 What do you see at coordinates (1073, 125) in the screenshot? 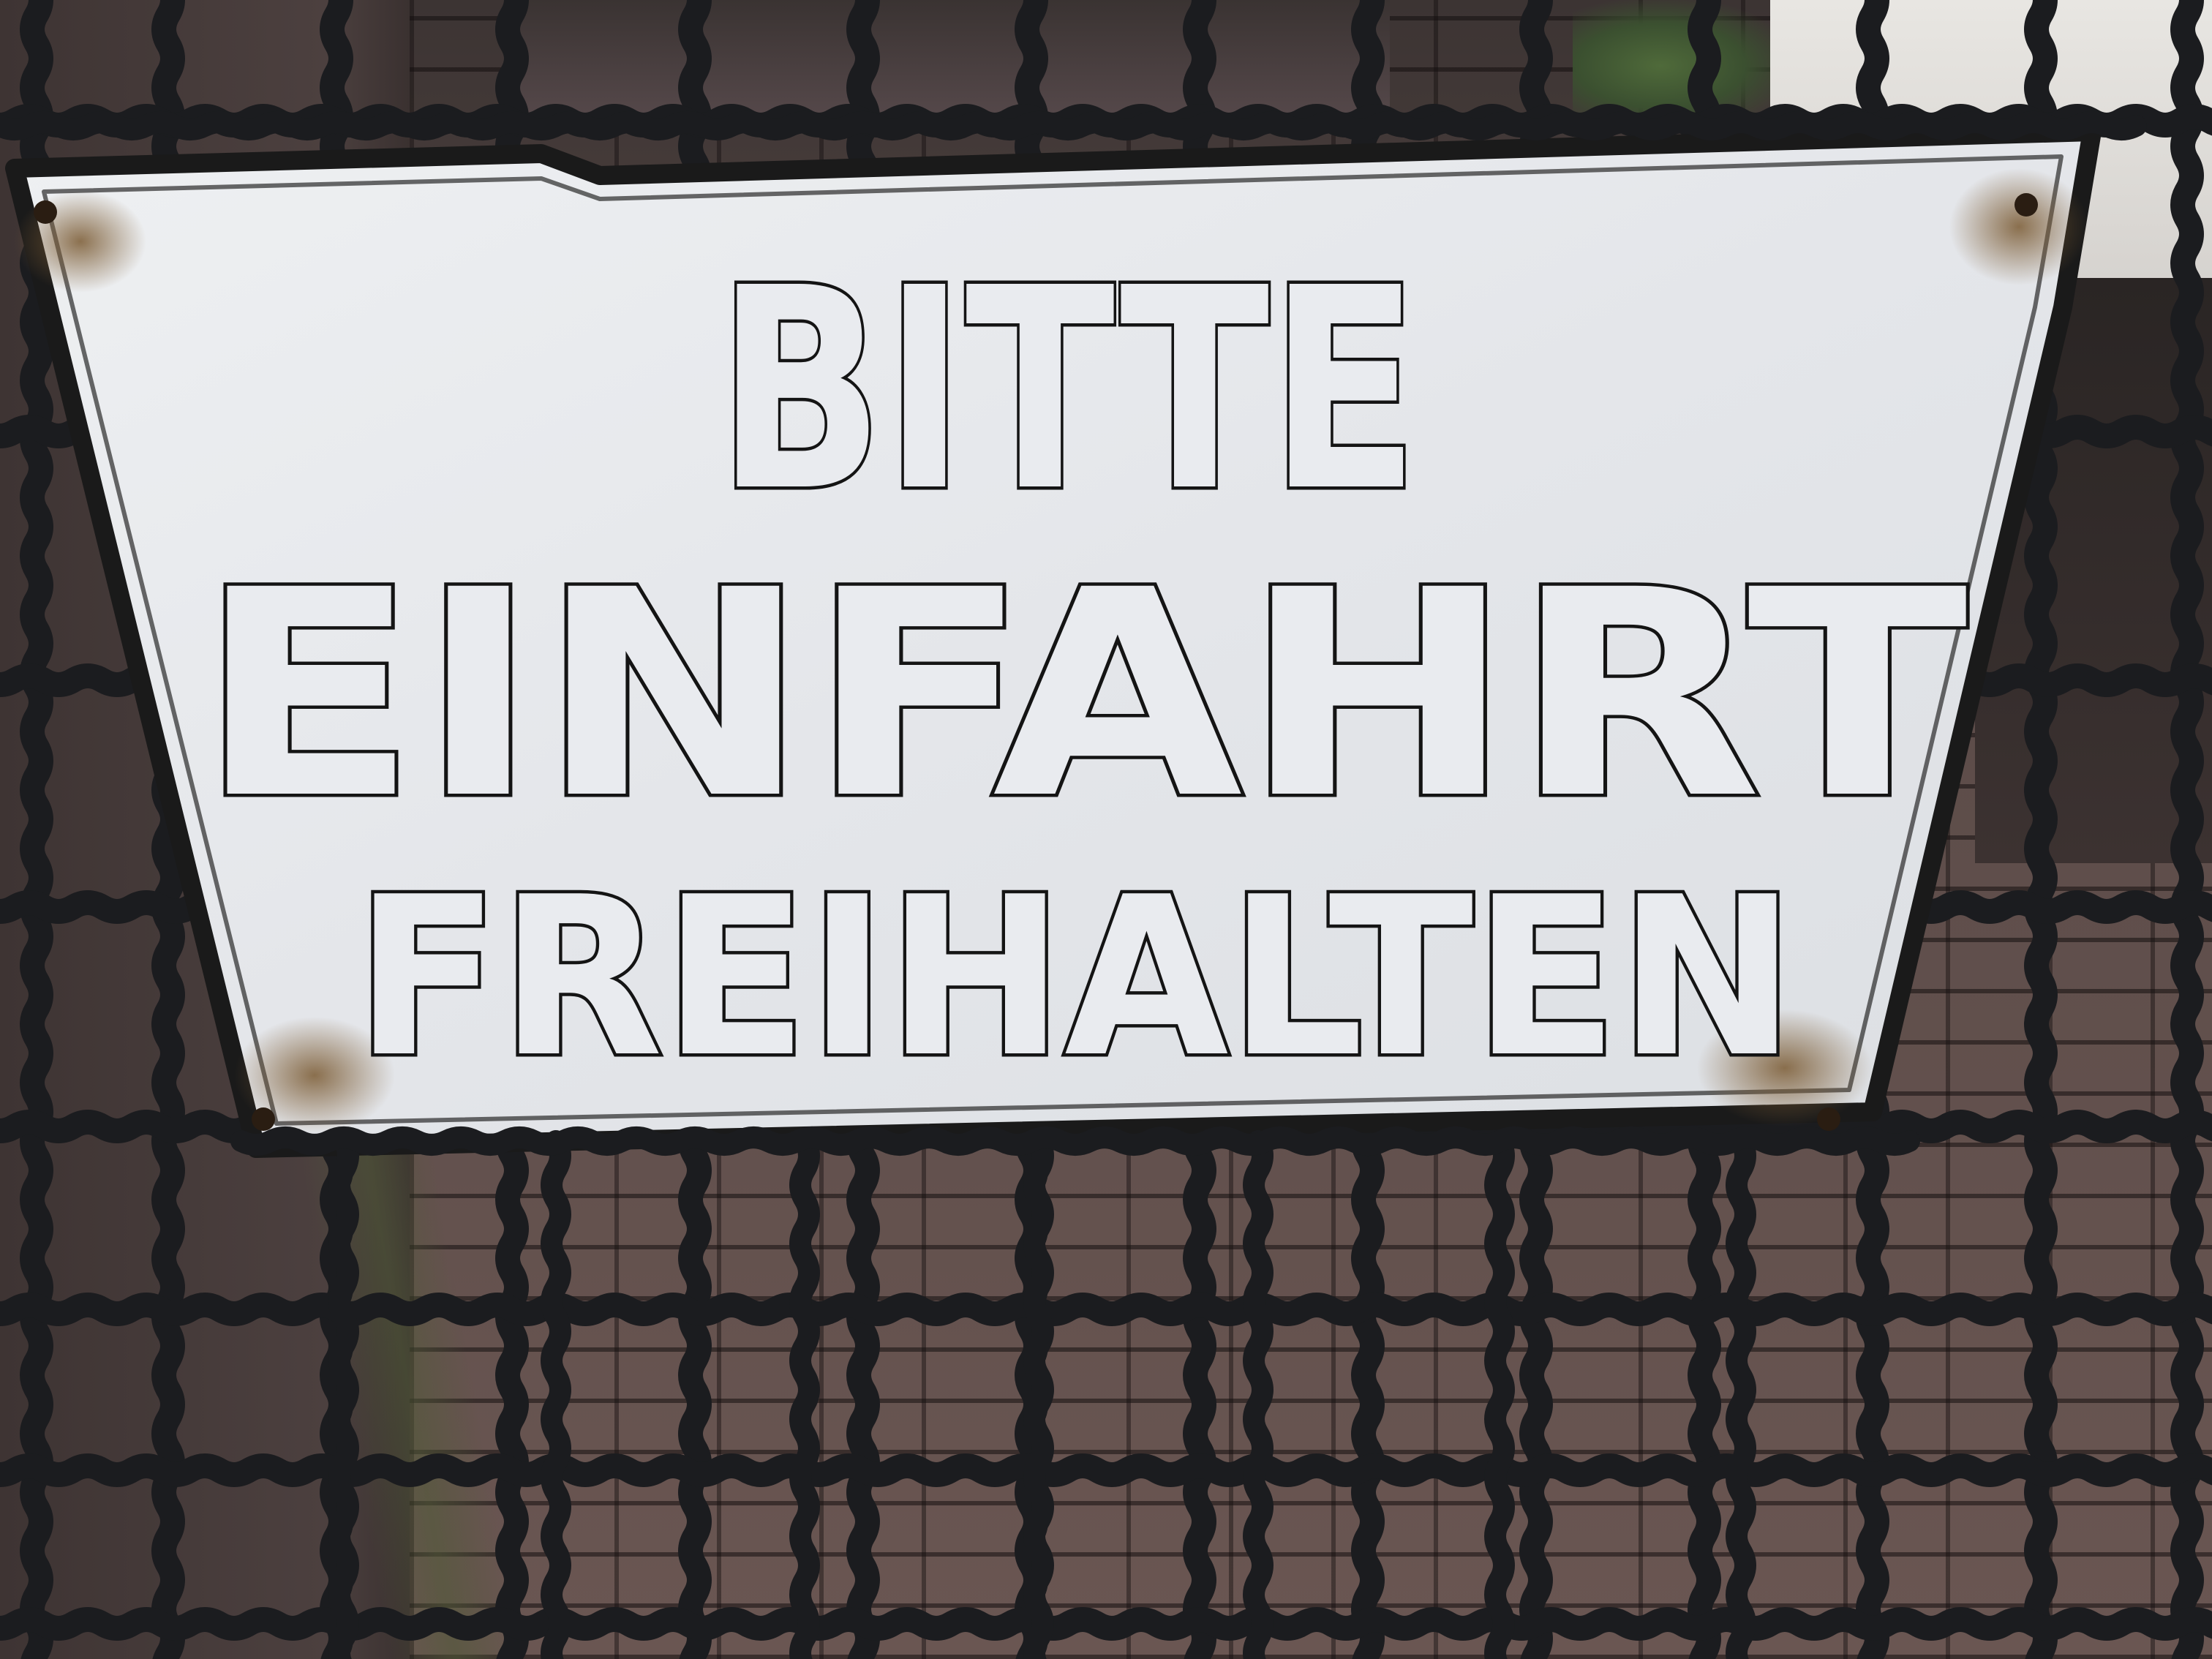
I see `fence-top-rail` at bounding box center [1073, 125].